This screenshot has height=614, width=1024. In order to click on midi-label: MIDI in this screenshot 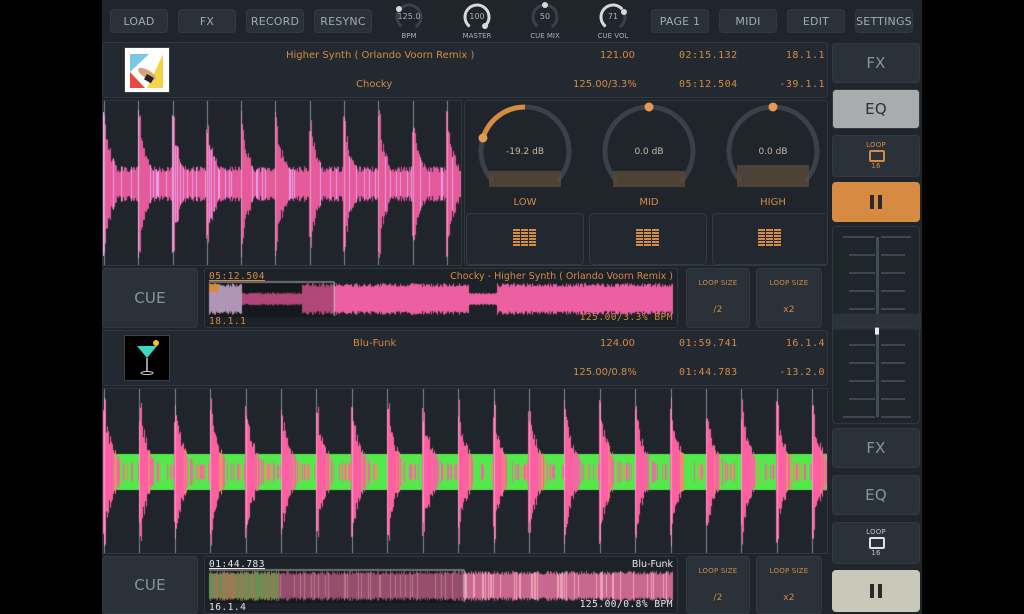, I will do `click(748, 21)`.